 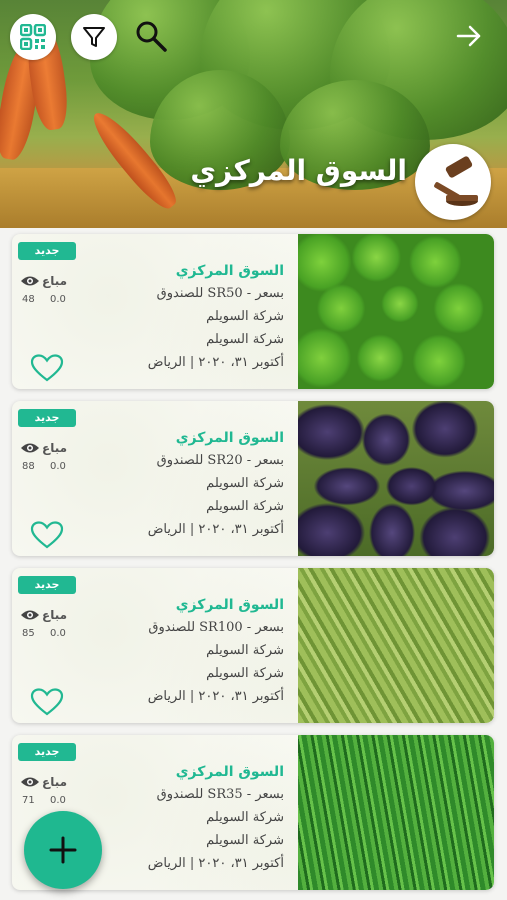 I want to click on listing-image-okra, so click(x=396, y=645).